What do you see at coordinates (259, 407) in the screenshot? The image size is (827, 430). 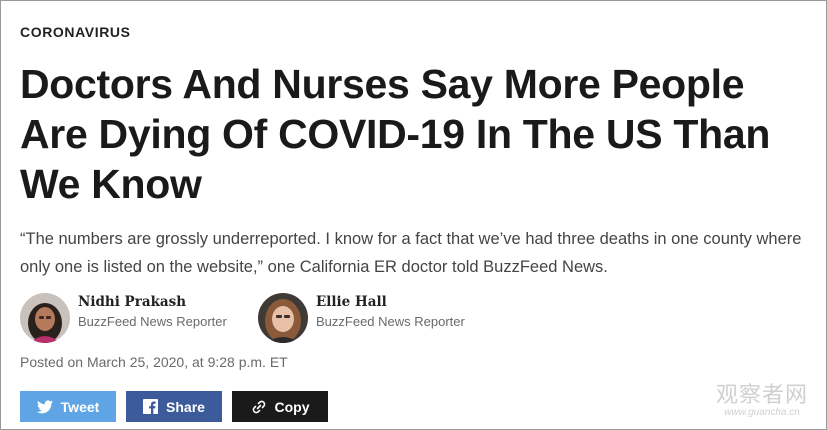 I see `link-icon` at bounding box center [259, 407].